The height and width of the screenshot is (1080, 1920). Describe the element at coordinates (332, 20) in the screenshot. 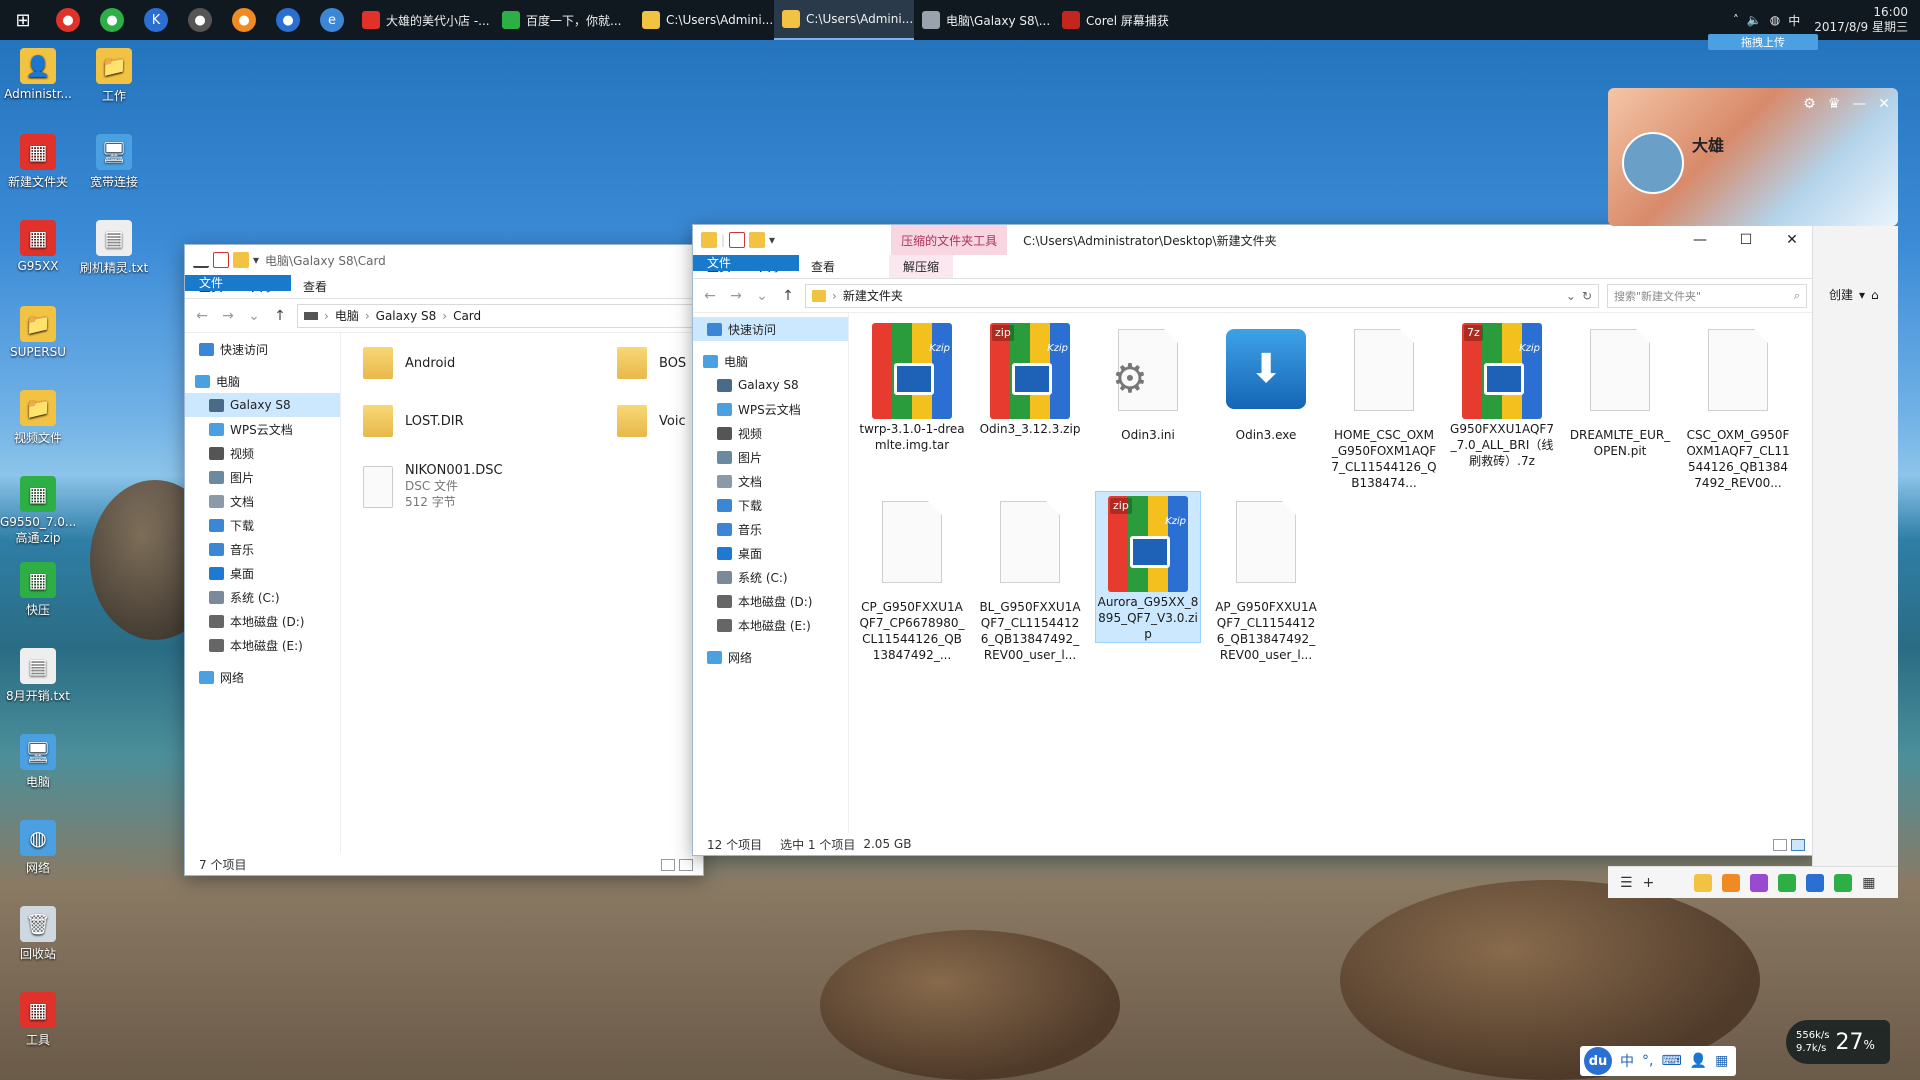

I see `browser-icon: e` at that location.